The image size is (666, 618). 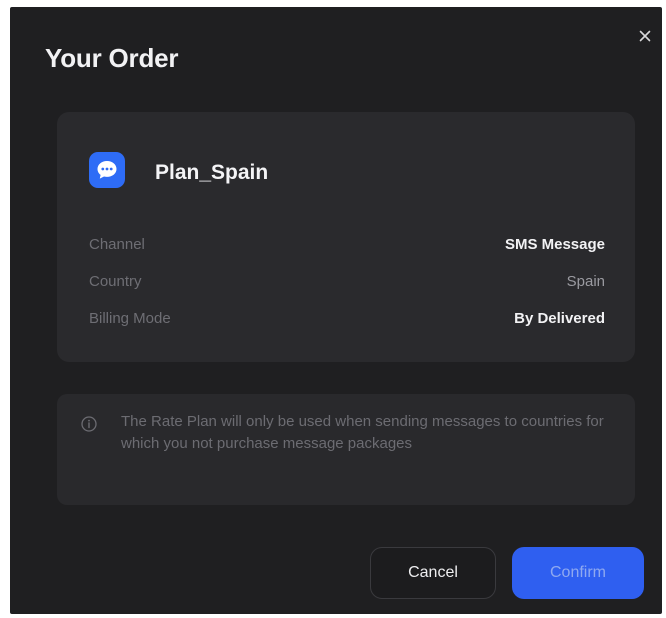 I want to click on country-value: Spain, so click(x=585, y=281).